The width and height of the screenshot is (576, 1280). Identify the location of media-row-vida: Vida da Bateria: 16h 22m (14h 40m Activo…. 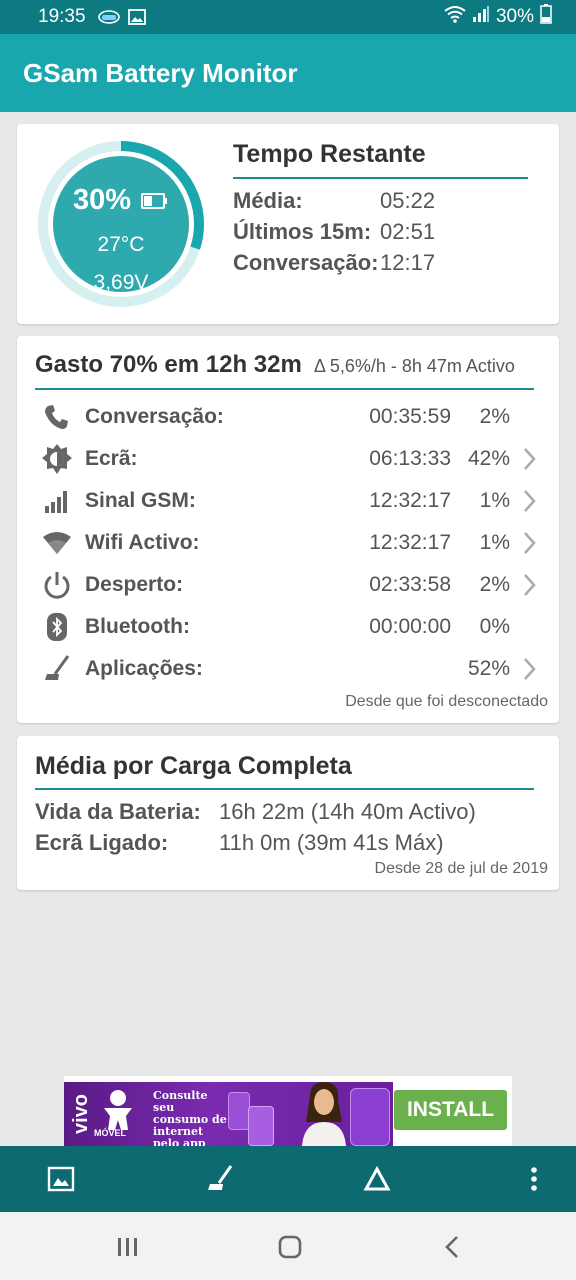
(255, 812).